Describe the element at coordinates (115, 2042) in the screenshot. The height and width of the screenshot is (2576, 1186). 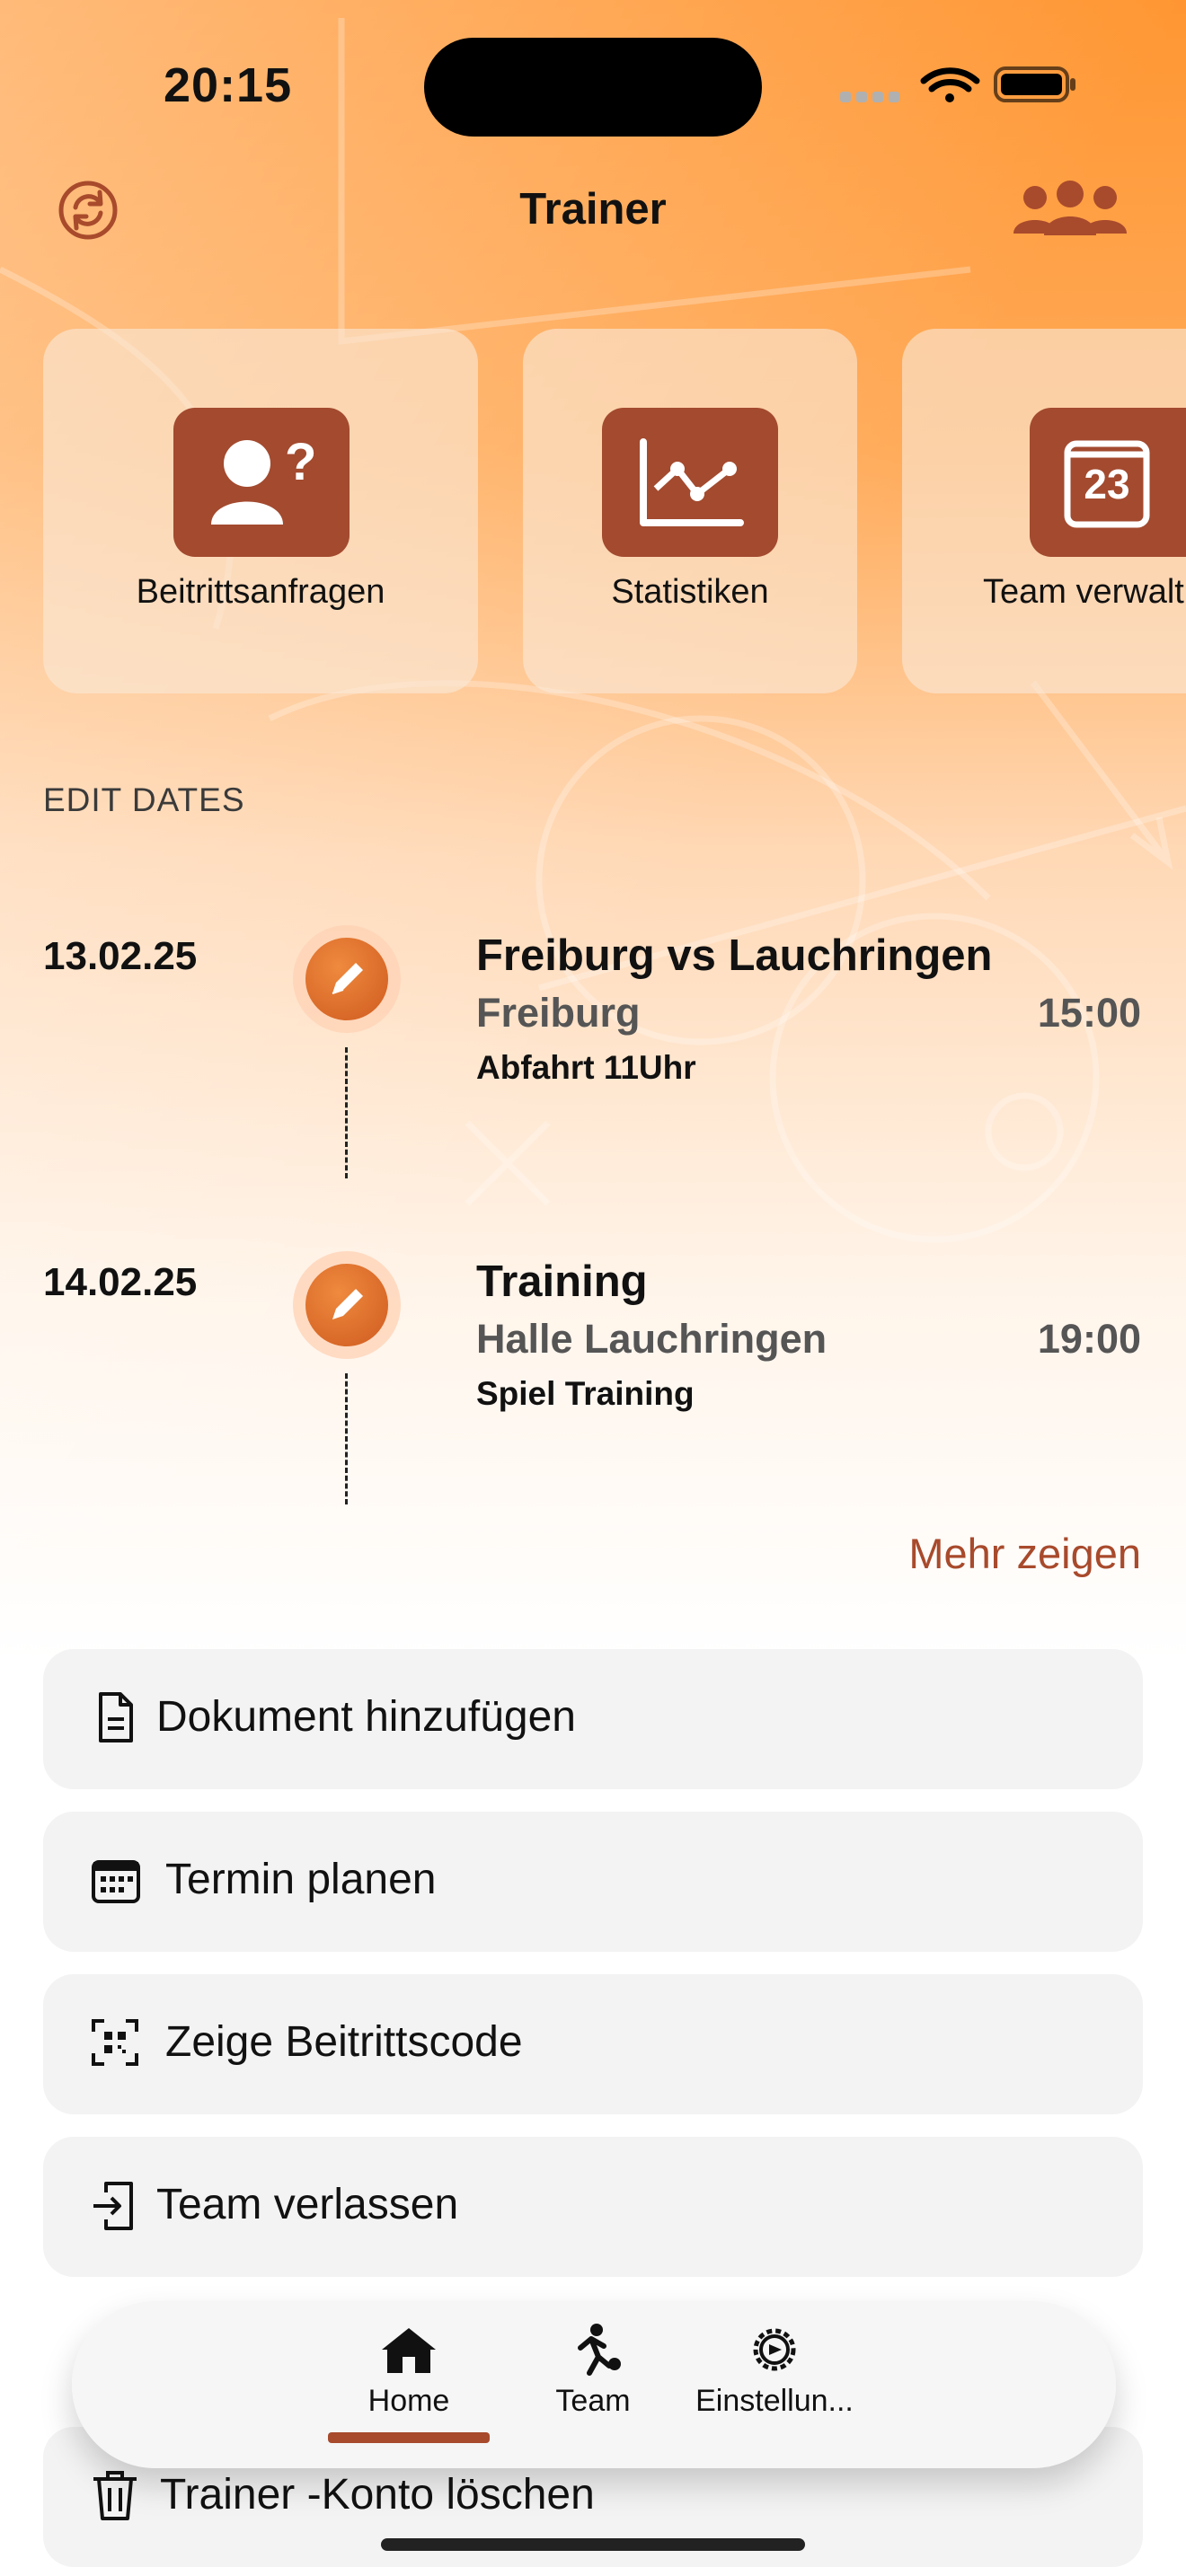
I see `qr-code-icon` at that location.